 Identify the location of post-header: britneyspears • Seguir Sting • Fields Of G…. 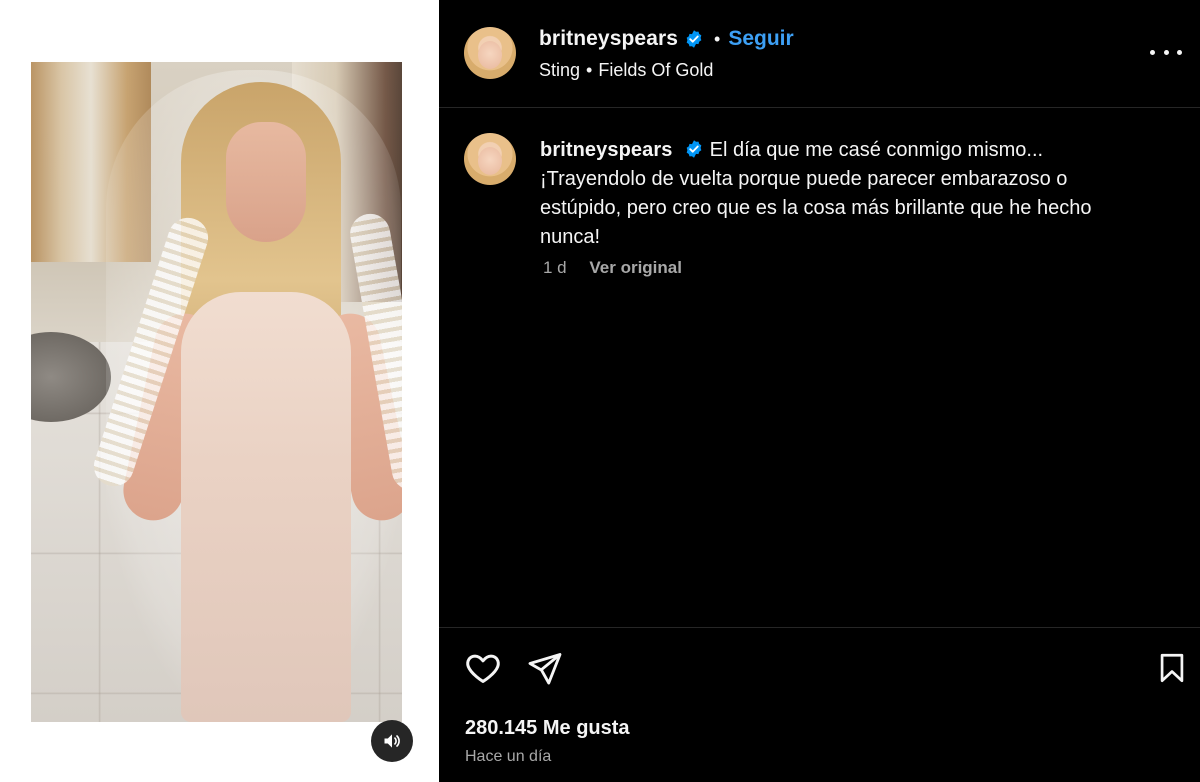
(819, 54).